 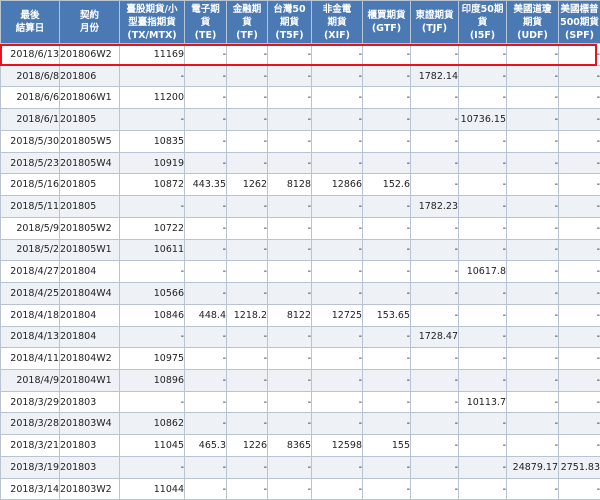 What do you see at coordinates (387, 446) in the screenshot?
I see `price-cell: 155` at bounding box center [387, 446].